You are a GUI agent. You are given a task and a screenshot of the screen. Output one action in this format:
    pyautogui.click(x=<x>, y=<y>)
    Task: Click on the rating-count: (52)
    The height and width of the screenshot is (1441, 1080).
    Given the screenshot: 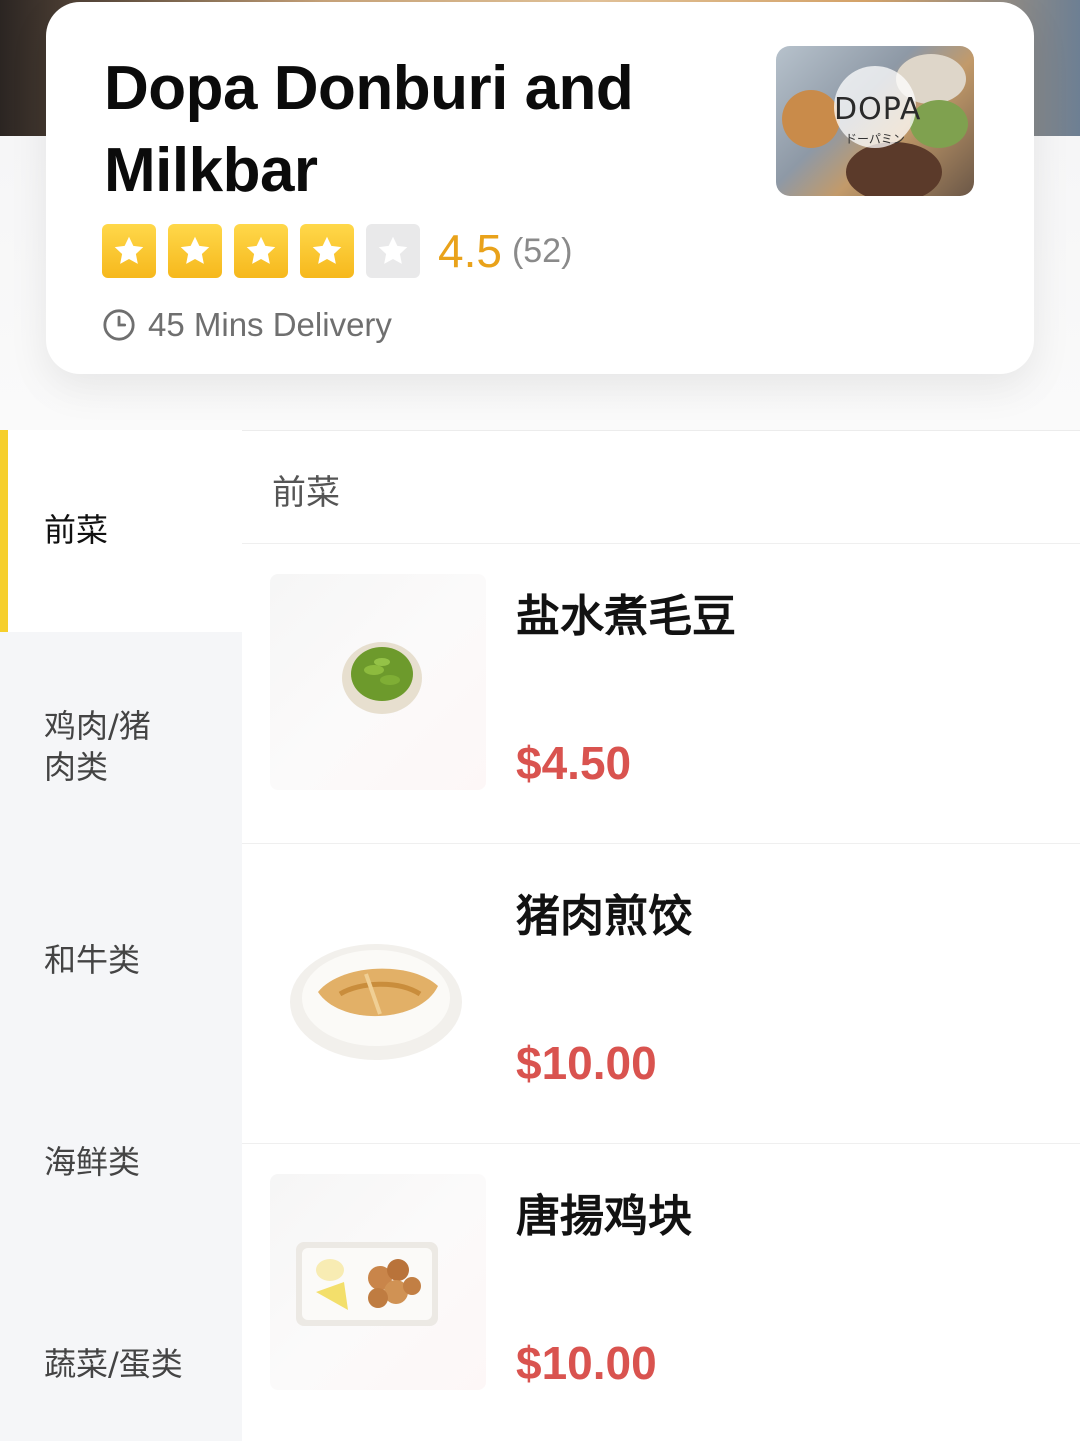 What is the action you would take?
    pyautogui.click(x=542, y=250)
    